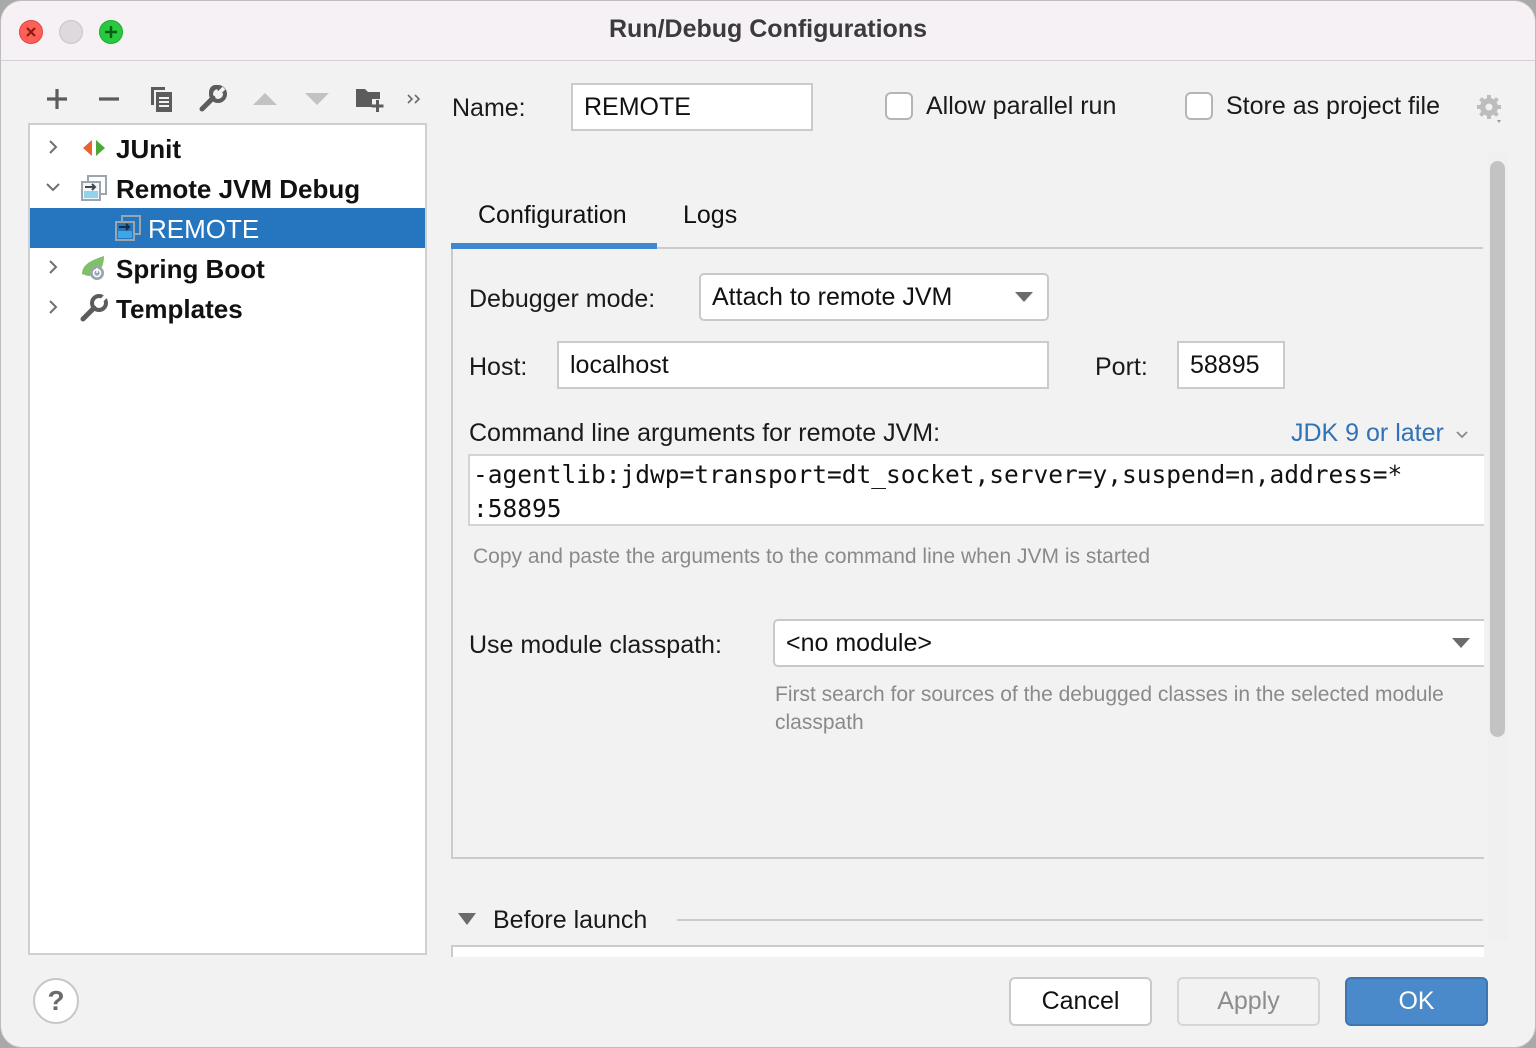 The image size is (1536, 1048). I want to click on host-label: Host:, so click(498, 367).